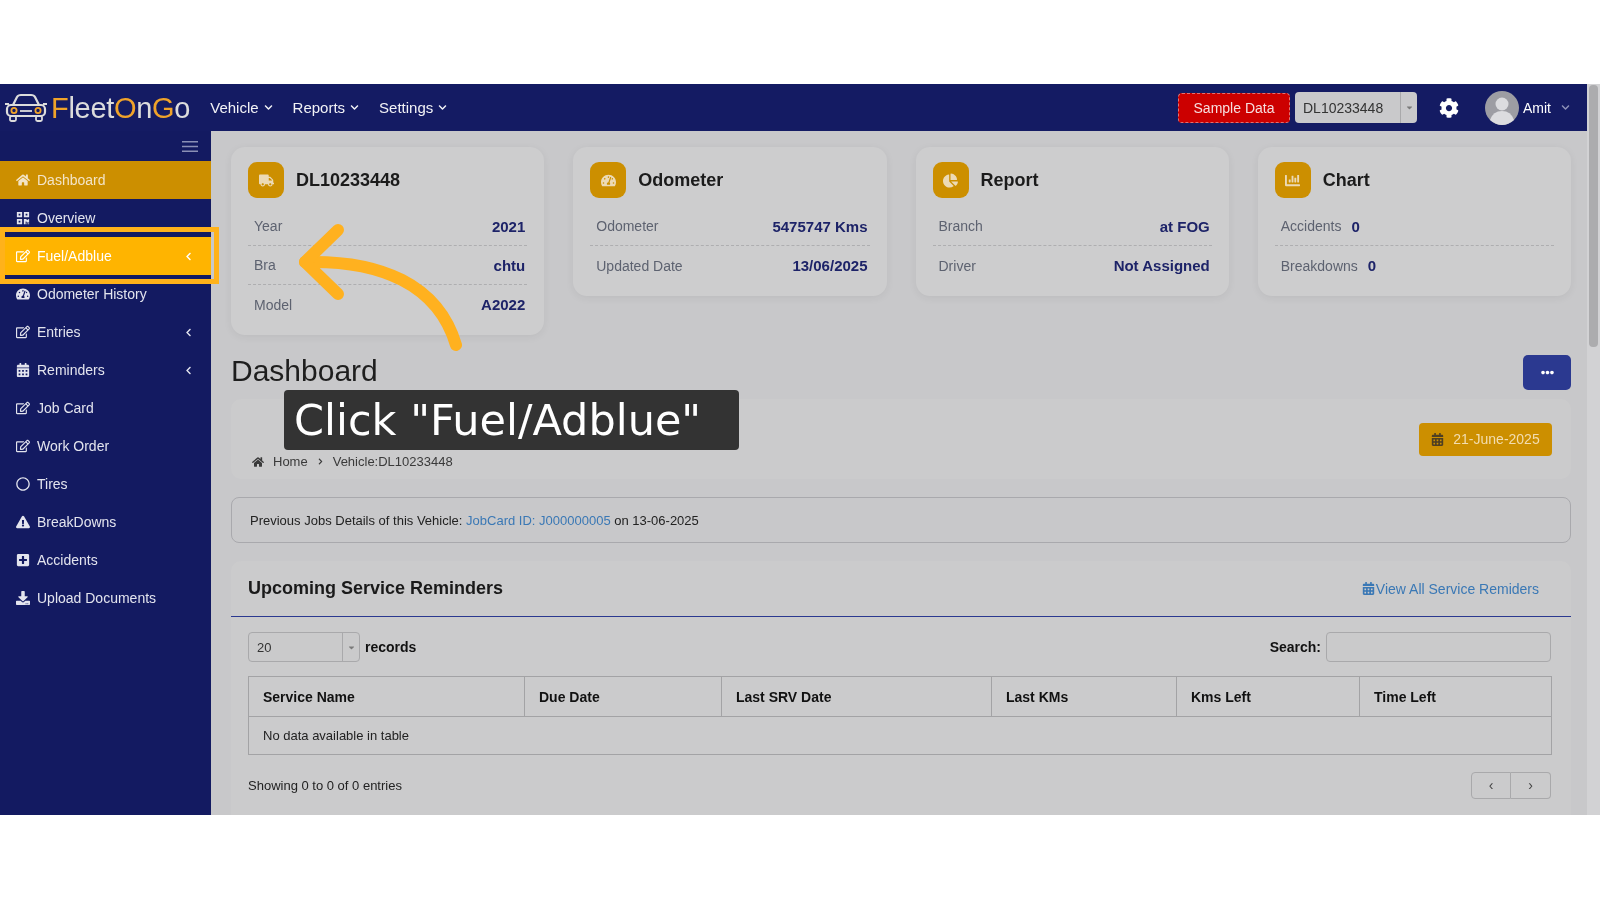 The image size is (1600, 900). What do you see at coordinates (326, 107) in the screenshot?
I see `nav-menu: Reports` at bounding box center [326, 107].